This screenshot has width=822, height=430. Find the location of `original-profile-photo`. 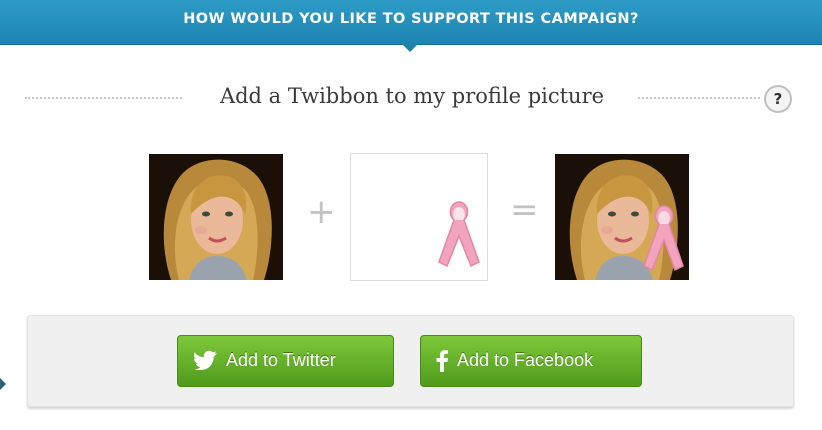

original-profile-photo is located at coordinates (216, 217).